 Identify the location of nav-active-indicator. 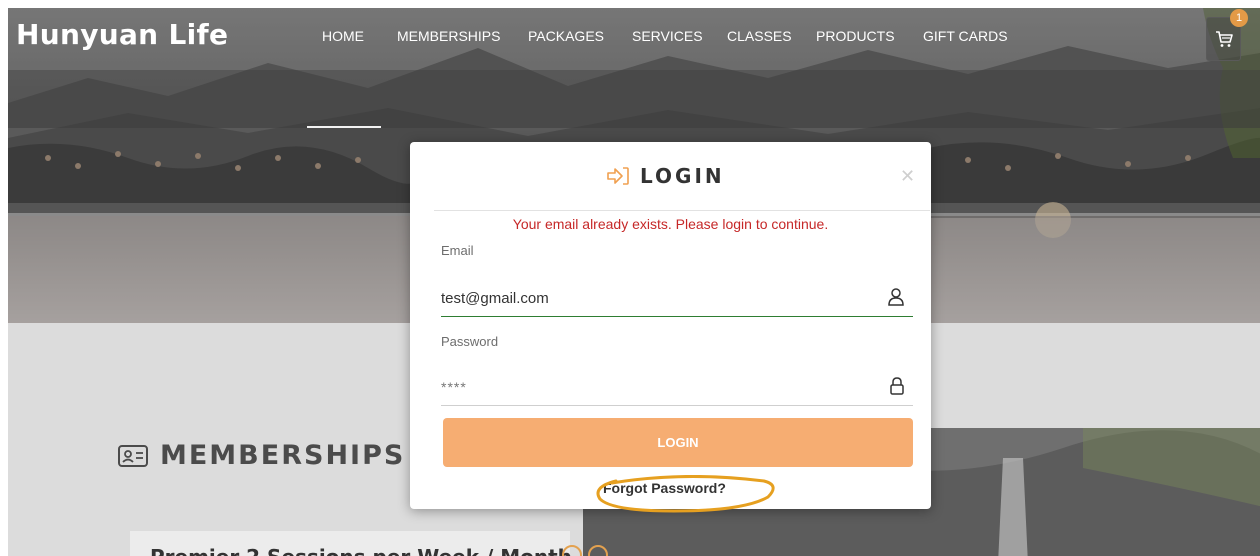
(344, 127).